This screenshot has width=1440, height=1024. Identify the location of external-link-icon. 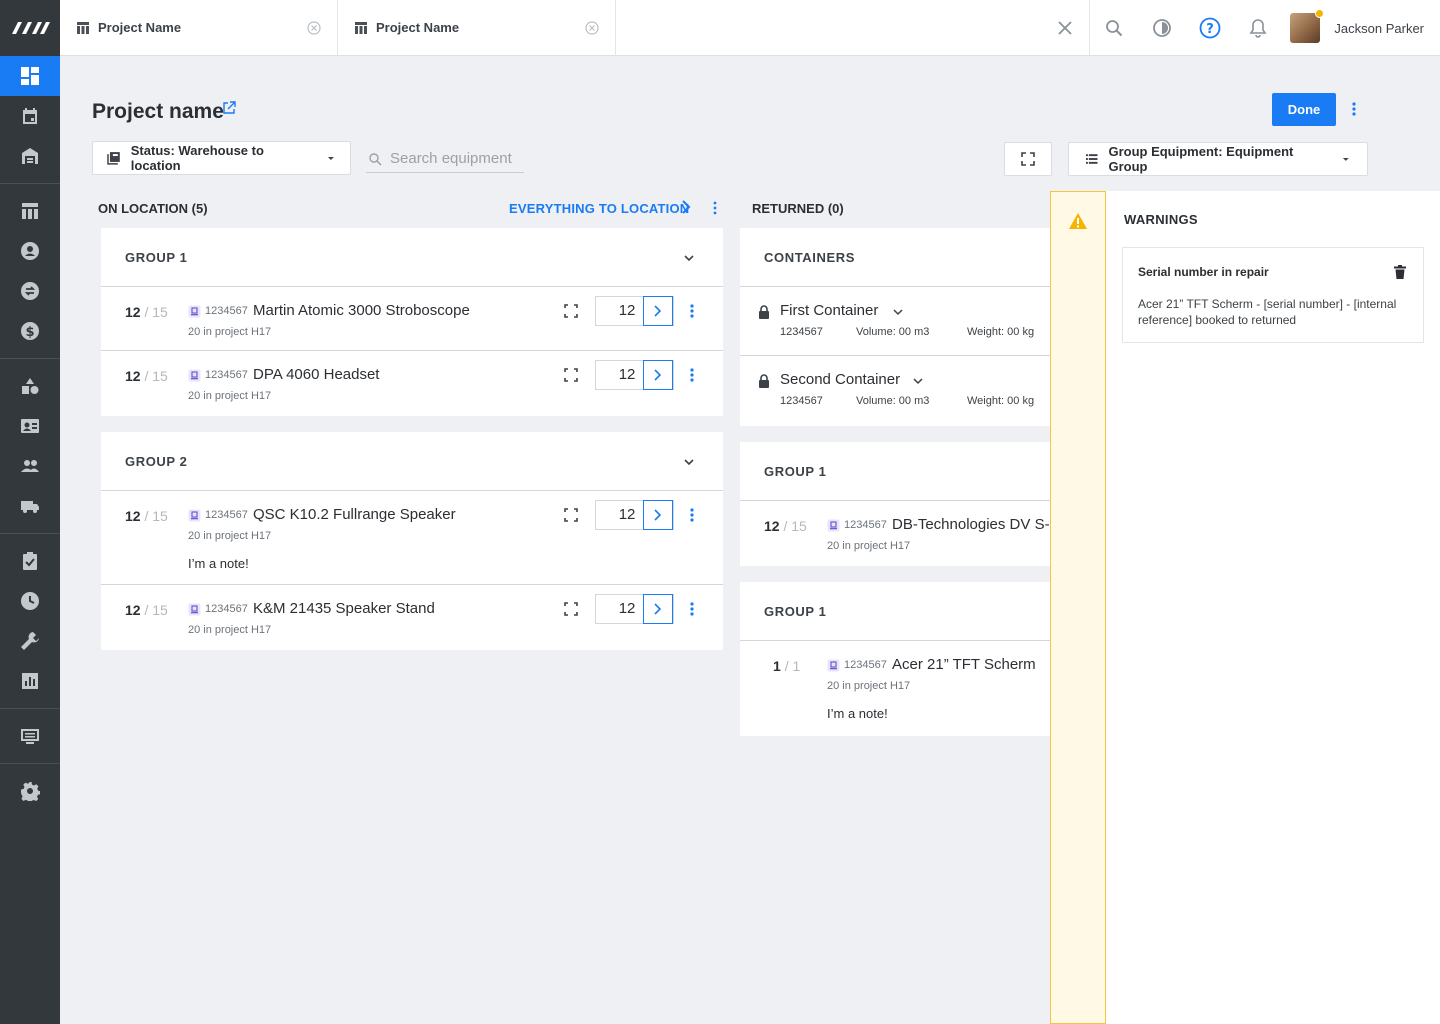
(229, 108).